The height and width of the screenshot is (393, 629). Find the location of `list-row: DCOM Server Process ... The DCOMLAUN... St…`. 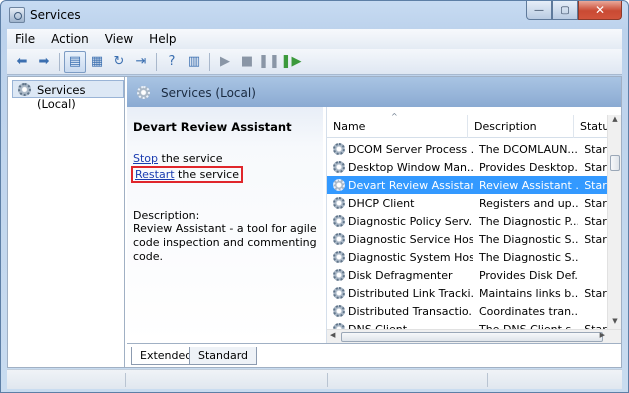

list-row: DCOM Server Process ... The DCOMLAUN... St… is located at coordinates (467, 149).